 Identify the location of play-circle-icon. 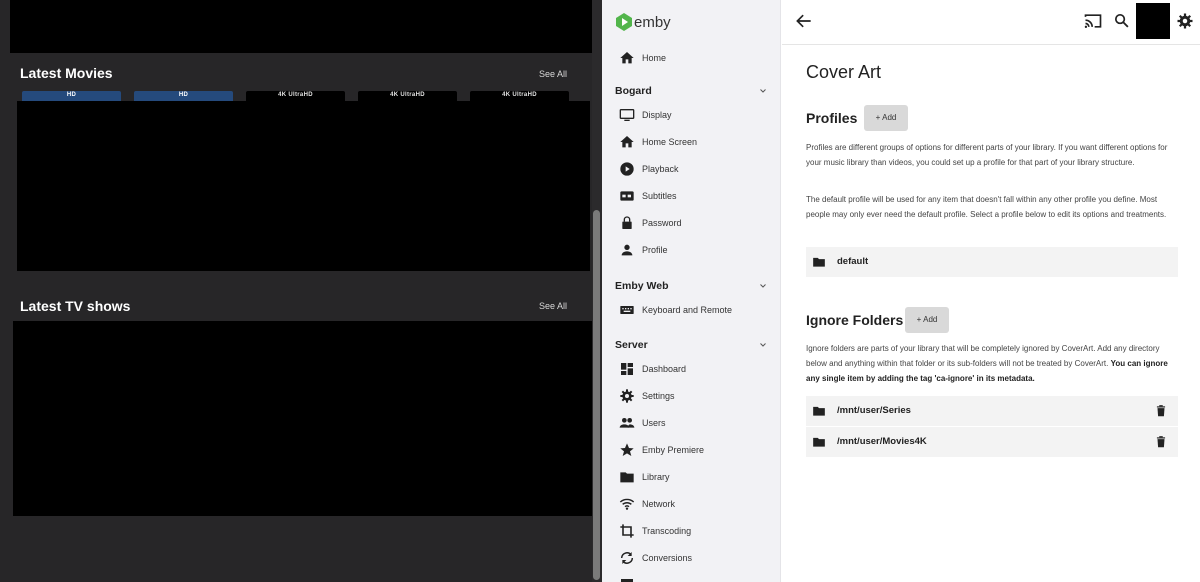
(627, 169).